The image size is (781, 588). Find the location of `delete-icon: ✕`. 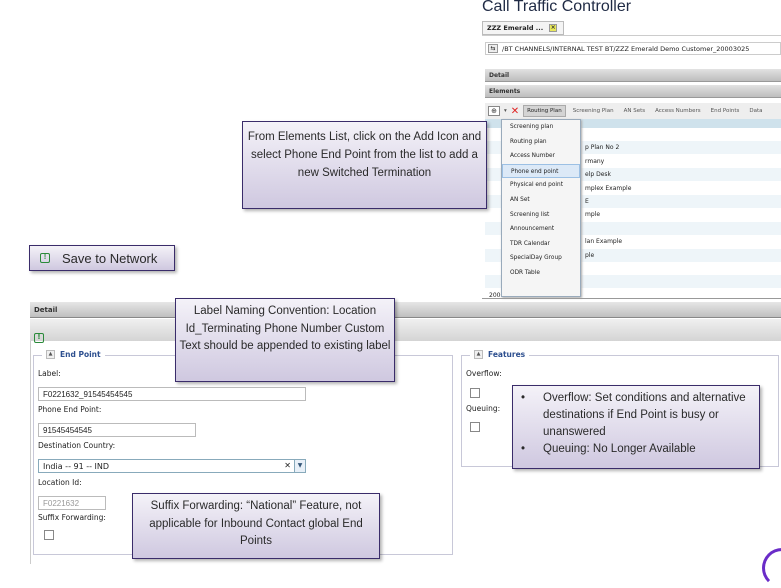

delete-icon: ✕ is located at coordinates (515, 111).